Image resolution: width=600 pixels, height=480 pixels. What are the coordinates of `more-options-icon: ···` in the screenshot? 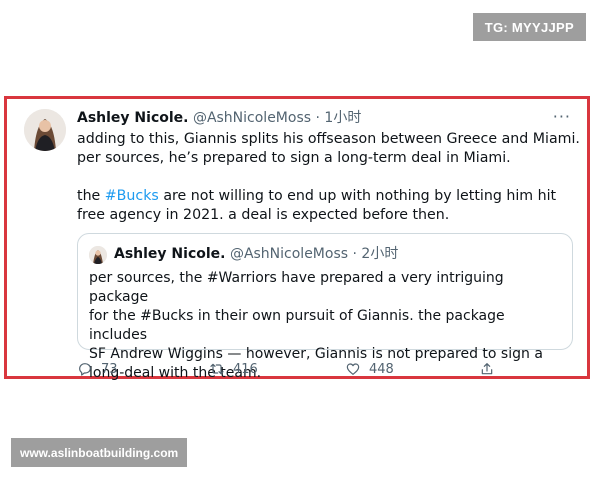 It's located at (562, 116).